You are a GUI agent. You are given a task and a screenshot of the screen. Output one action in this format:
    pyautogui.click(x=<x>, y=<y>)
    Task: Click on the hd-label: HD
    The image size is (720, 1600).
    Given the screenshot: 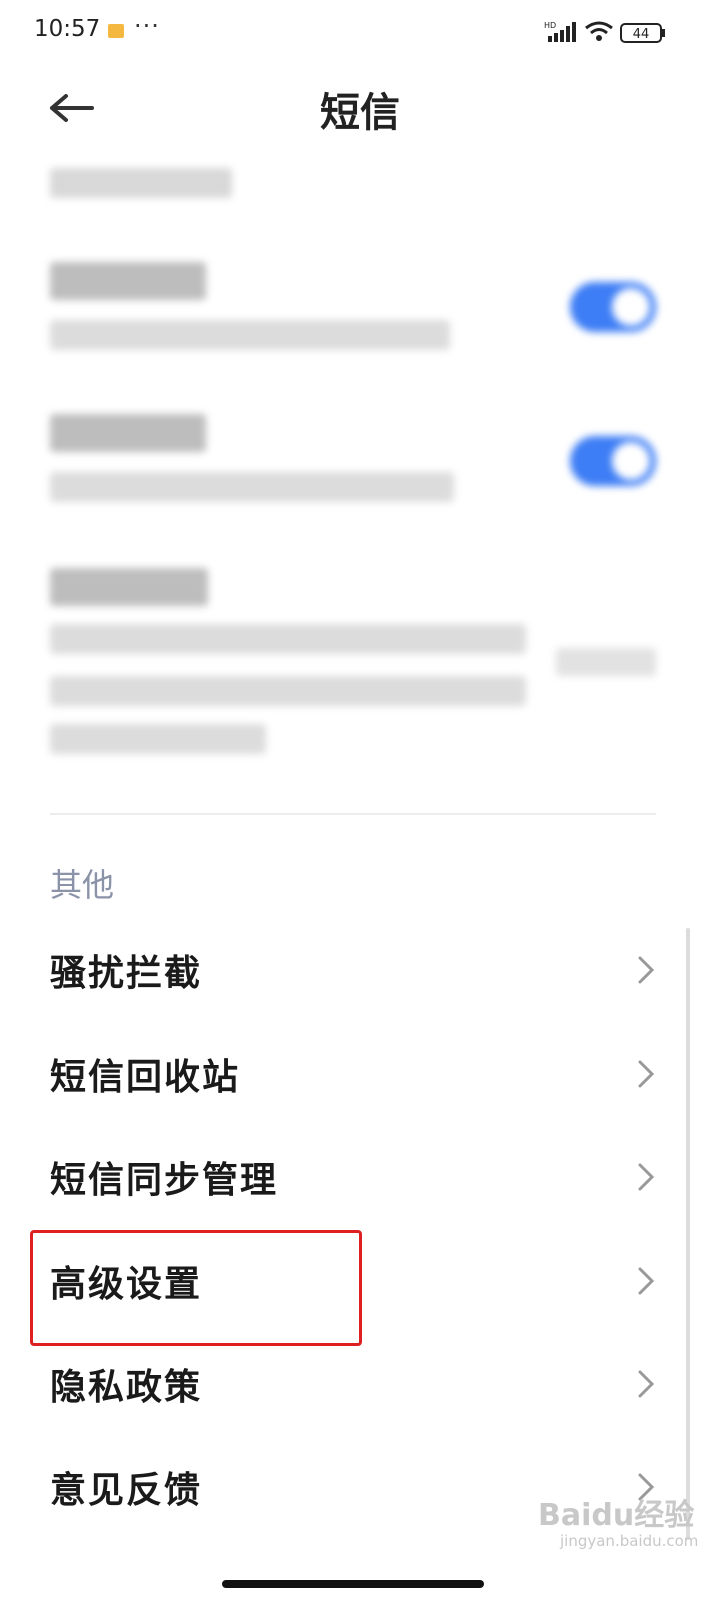 What is the action you would take?
    pyautogui.click(x=550, y=25)
    